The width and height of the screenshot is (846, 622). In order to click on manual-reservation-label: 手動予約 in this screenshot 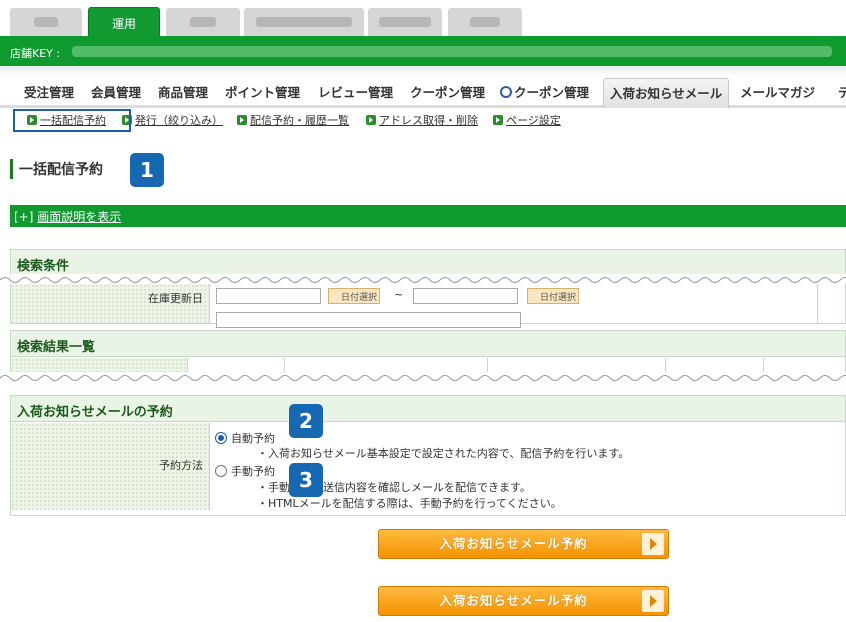, I will do `click(253, 471)`.